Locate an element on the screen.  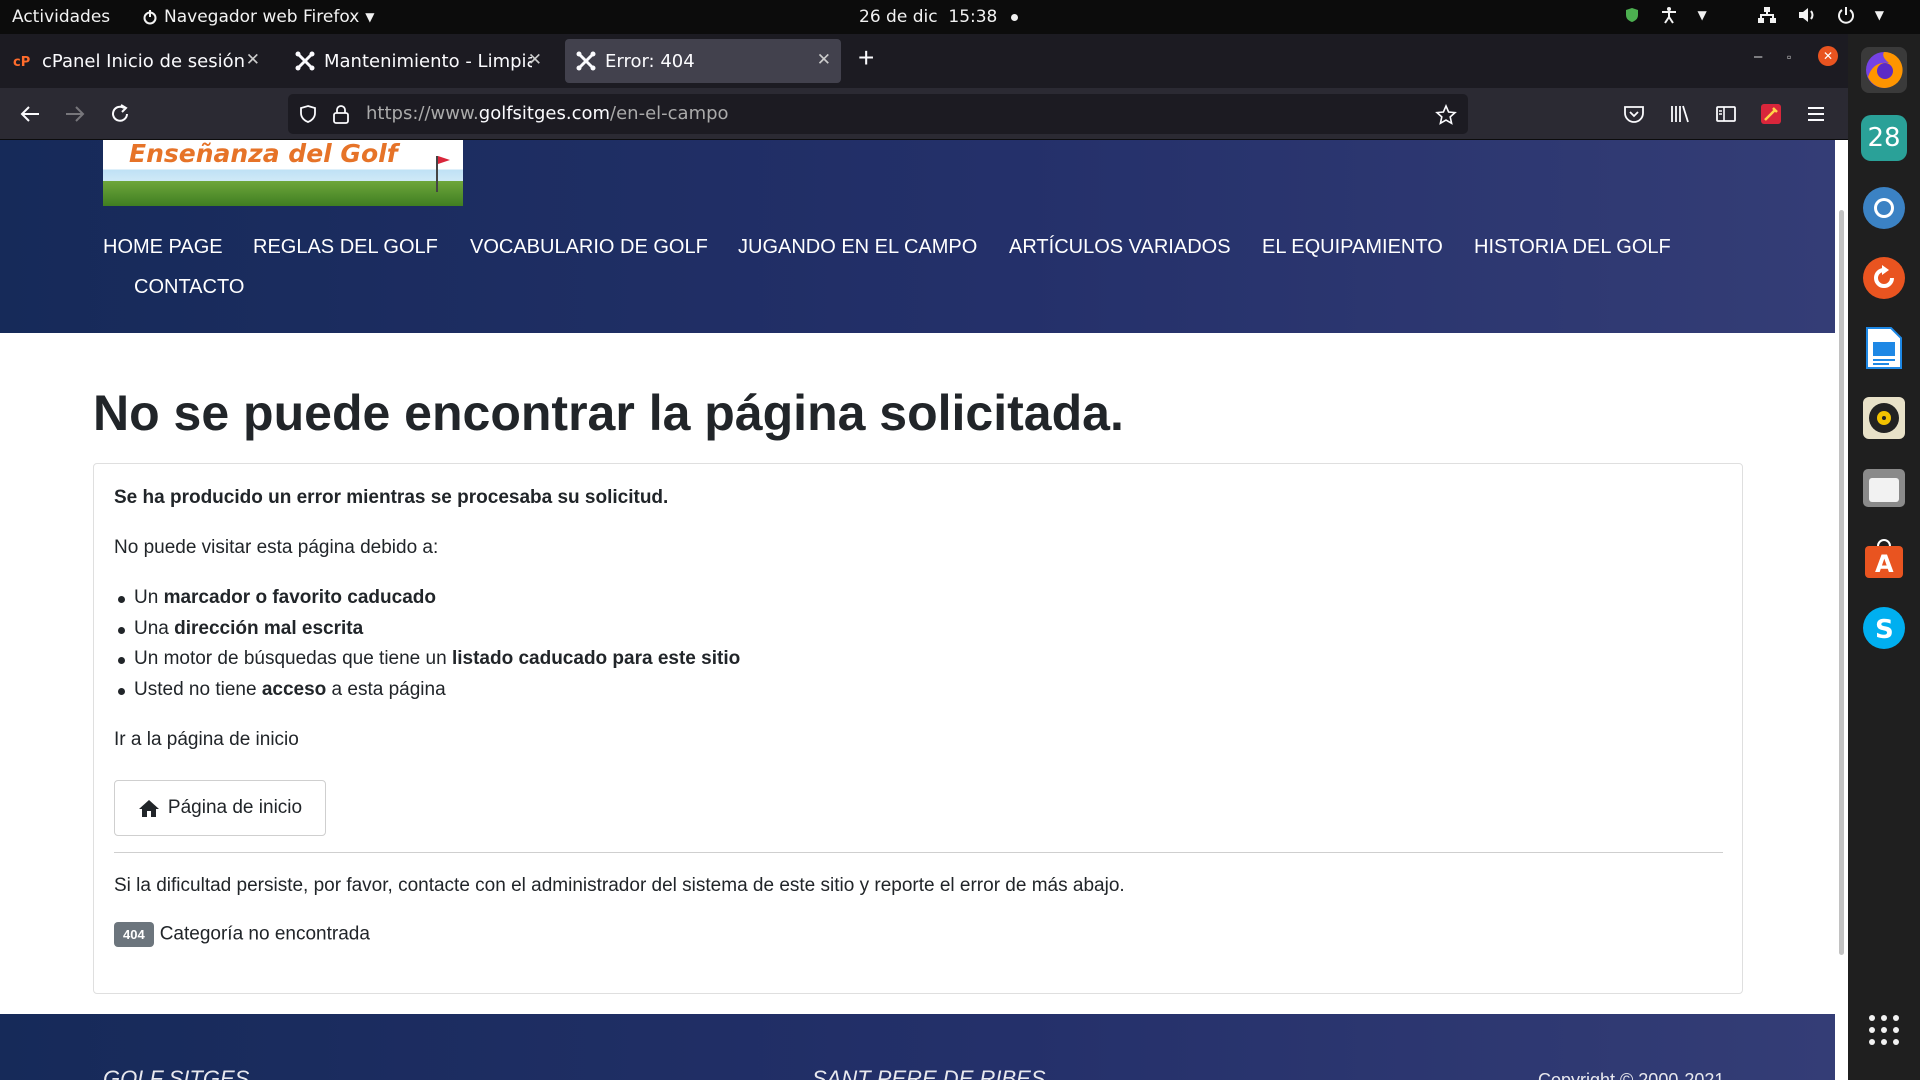
lock-icon is located at coordinates (341, 114).